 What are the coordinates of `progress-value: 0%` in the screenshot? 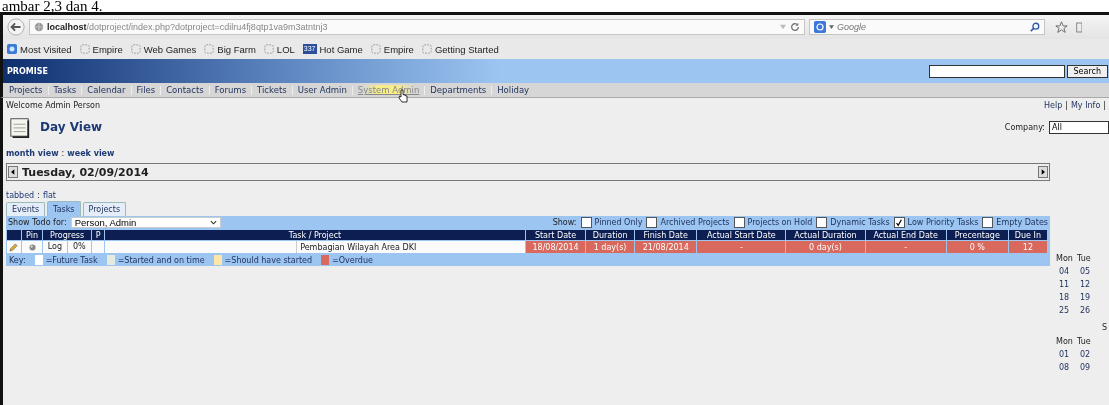 It's located at (79, 247).